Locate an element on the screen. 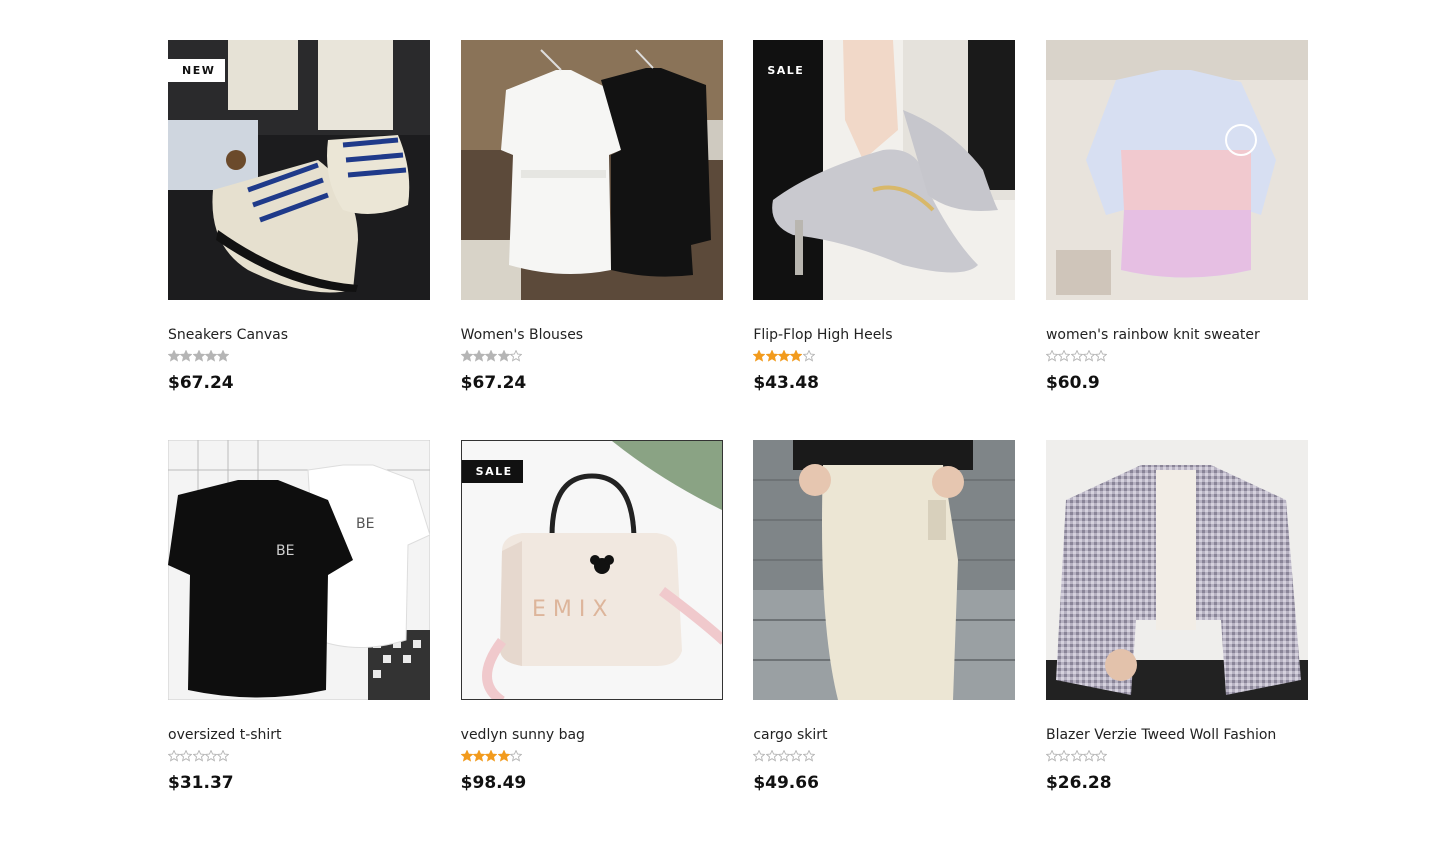  product-image-tshirt: BE BE is located at coordinates (299, 570).